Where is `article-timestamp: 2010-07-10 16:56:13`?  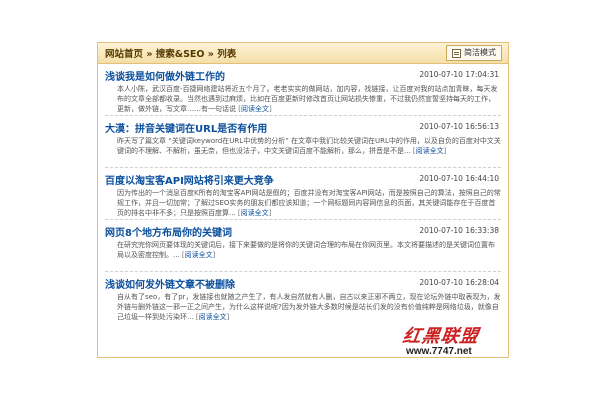 article-timestamp: 2010-07-10 16:56:13 is located at coordinates (459, 126).